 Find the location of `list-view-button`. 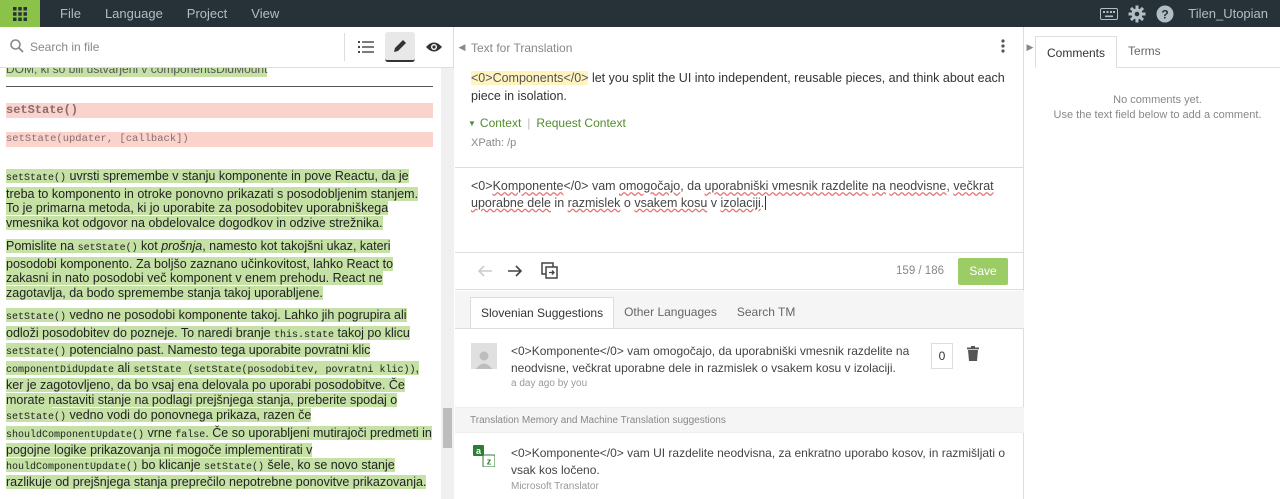

list-view-button is located at coordinates (366, 47).